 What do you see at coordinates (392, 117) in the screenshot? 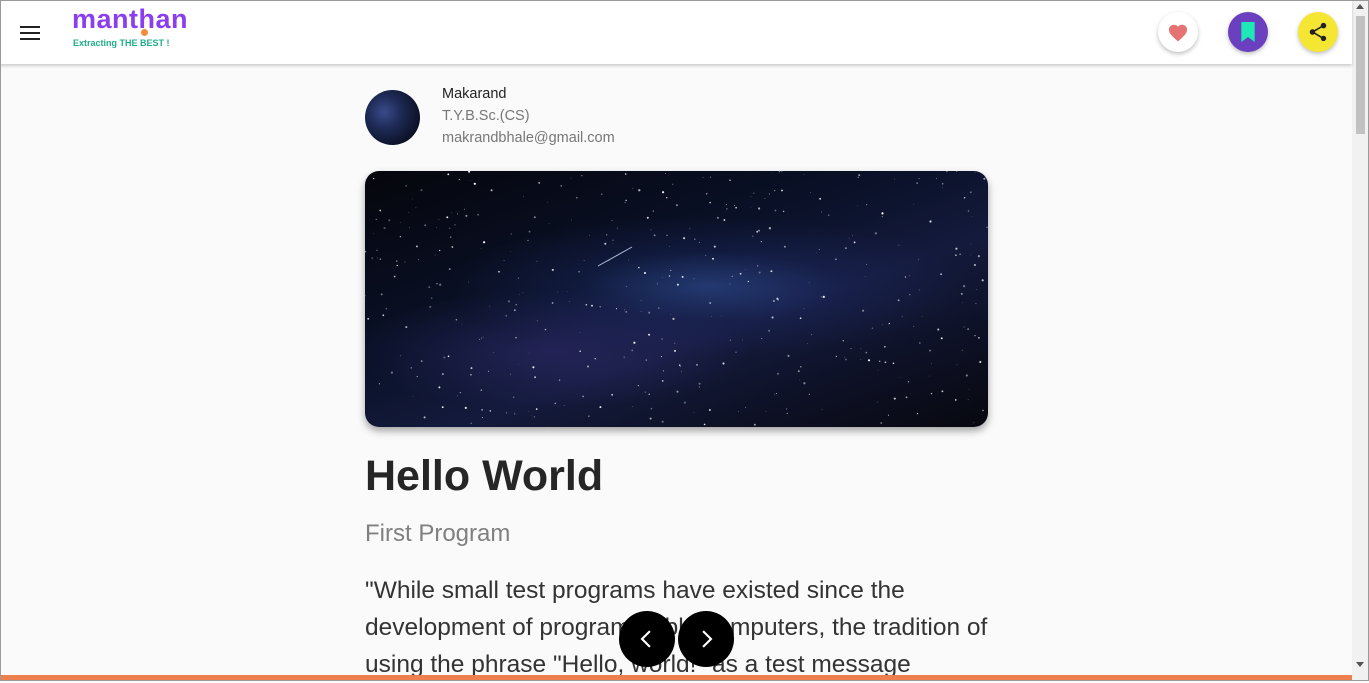
I see `avatar` at bounding box center [392, 117].